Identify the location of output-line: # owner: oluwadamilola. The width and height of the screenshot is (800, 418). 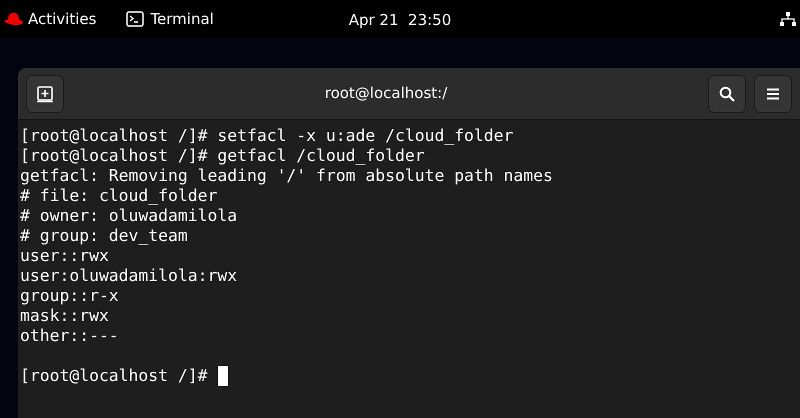
(129, 216).